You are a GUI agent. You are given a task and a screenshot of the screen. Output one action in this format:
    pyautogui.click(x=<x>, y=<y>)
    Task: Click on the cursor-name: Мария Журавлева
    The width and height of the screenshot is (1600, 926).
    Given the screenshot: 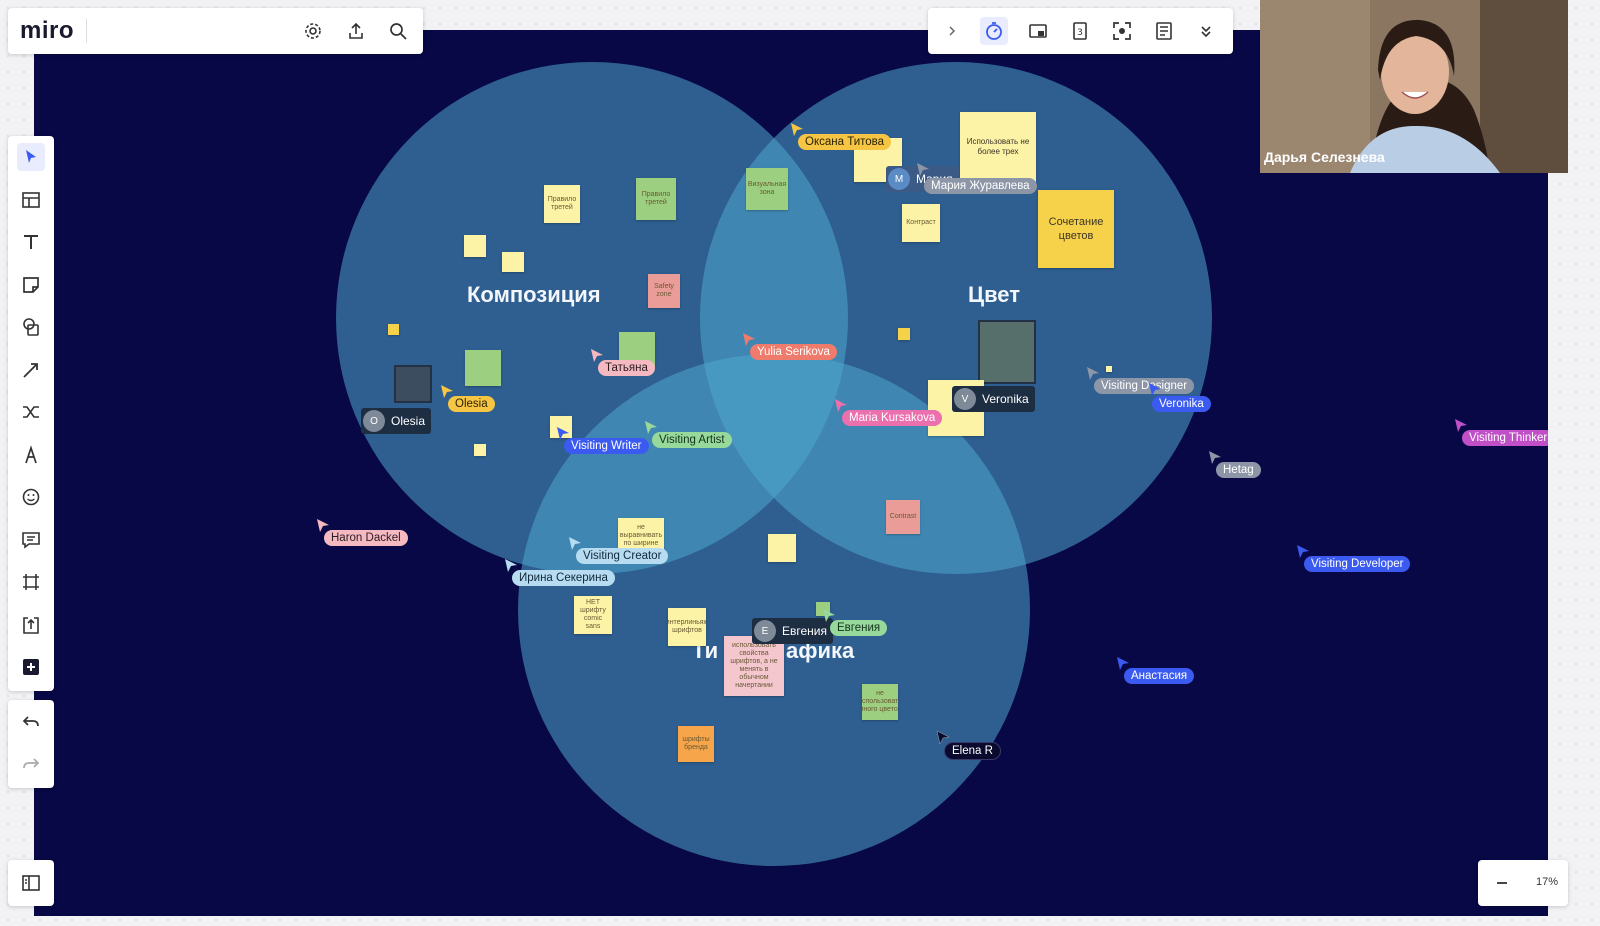 What is the action you would take?
    pyautogui.click(x=980, y=186)
    